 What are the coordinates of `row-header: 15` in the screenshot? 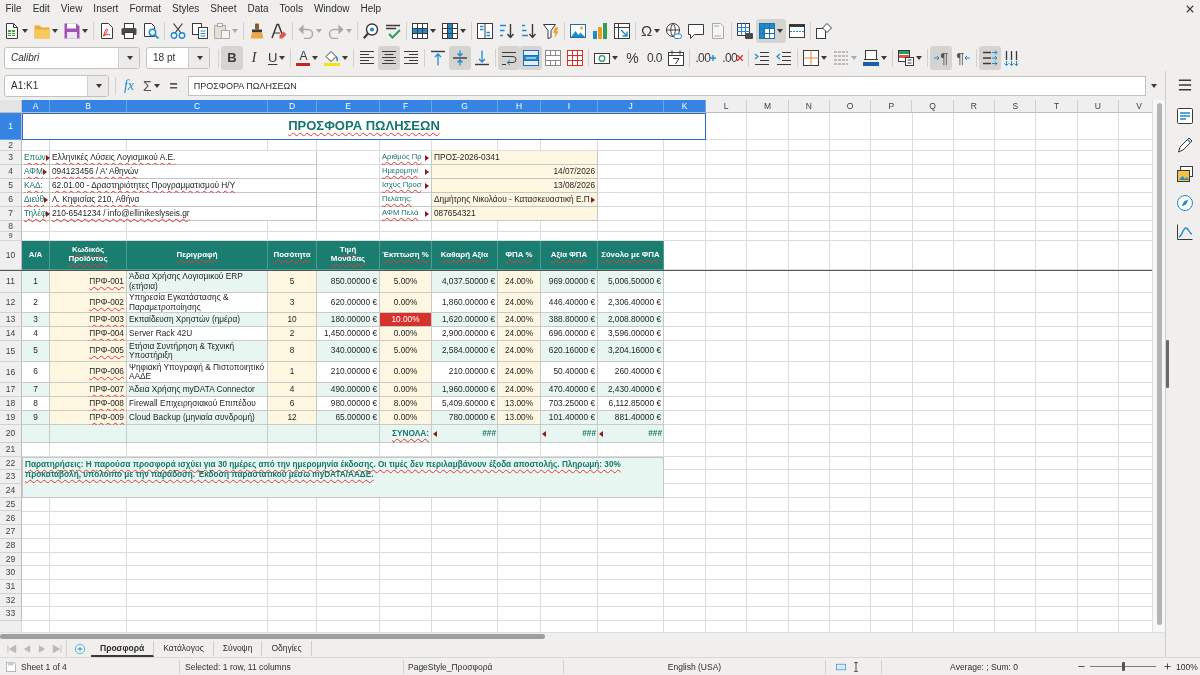 It's located at (11, 351).